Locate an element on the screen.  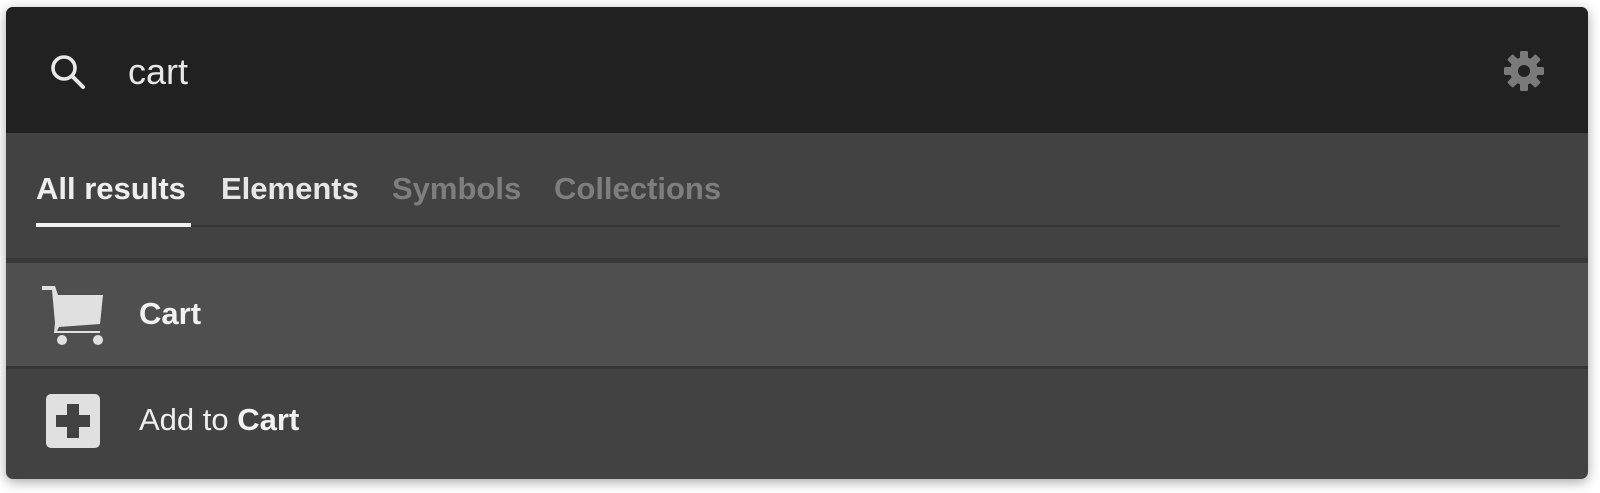
search-icon is located at coordinates (68, 72).